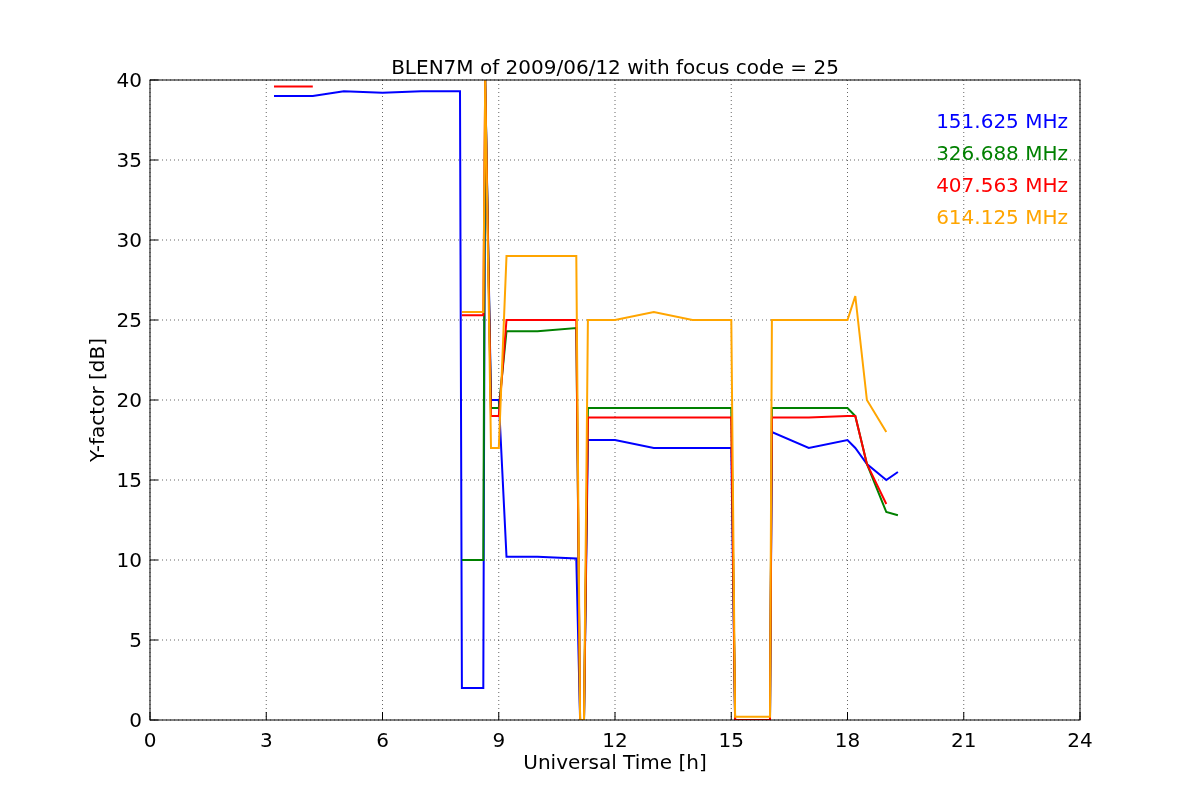 The height and width of the screenshot is (800, 1200). What do you see at coordinates (964, 740) in the screenshot?
I see `x-tick-label: 21` at bounding box center [964, 740].